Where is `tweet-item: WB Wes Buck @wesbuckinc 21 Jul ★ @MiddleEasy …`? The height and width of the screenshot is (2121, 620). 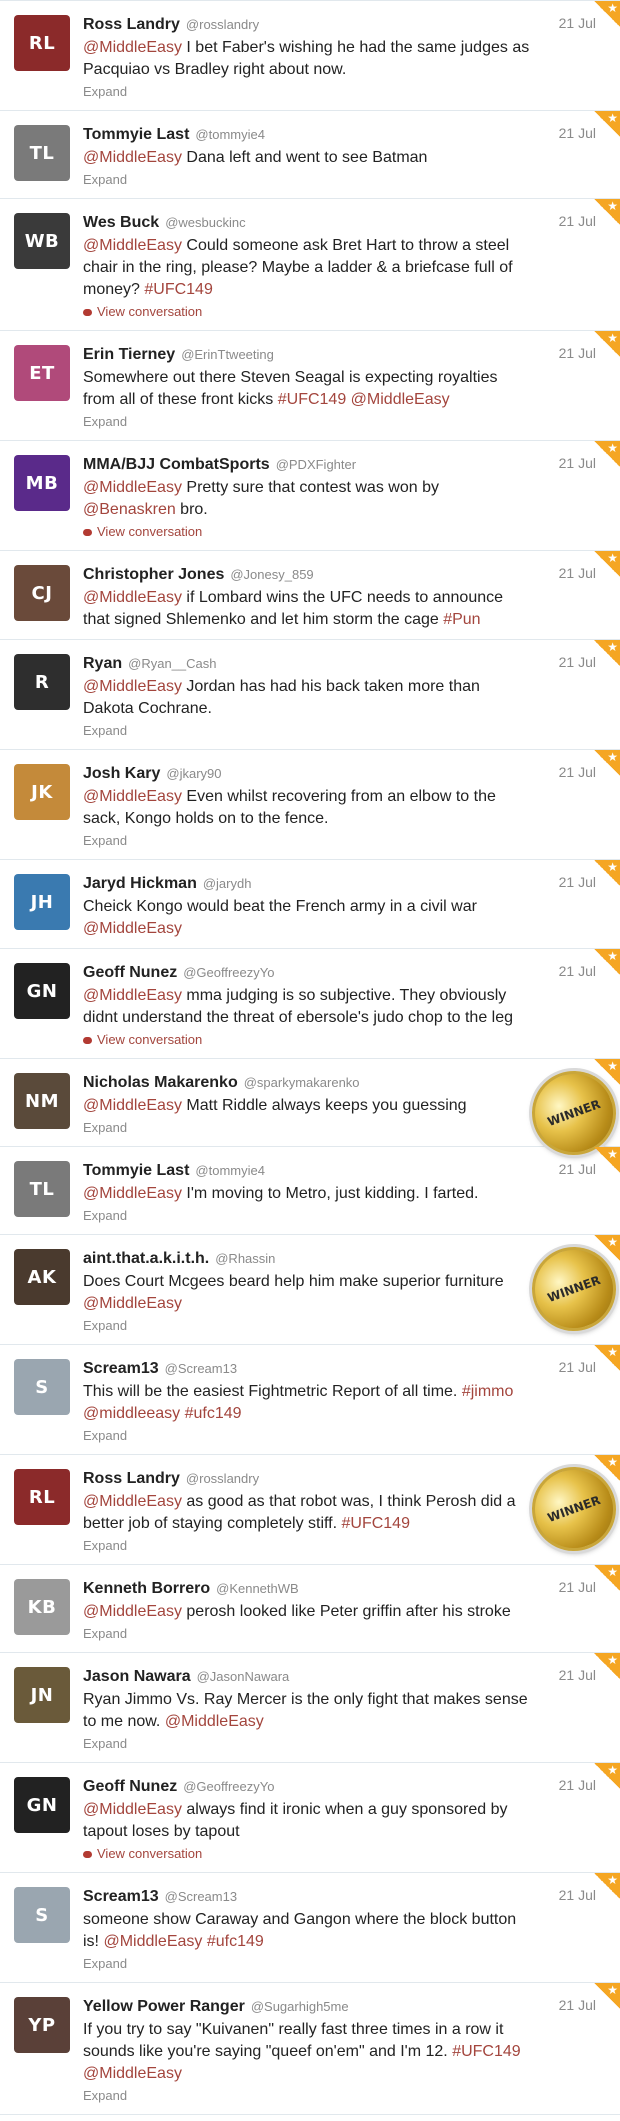 tweet-item: WB Wes Buck @wesbuckinc 21 Jul ★ @MiddleEasy … is located at coordinates (310, 265).